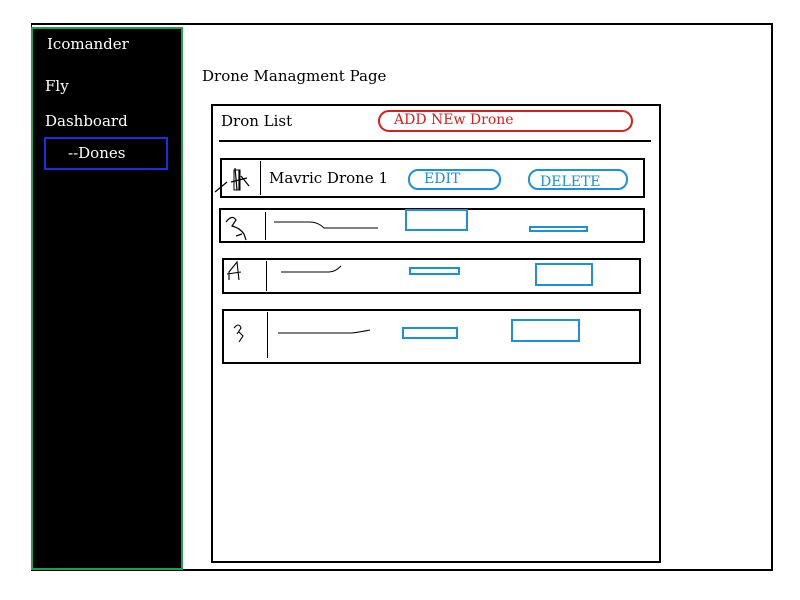 The image size is (800, 600). Describe the element at coordinates (435, 141) in the screenshot. I see `list-divider` at that location.